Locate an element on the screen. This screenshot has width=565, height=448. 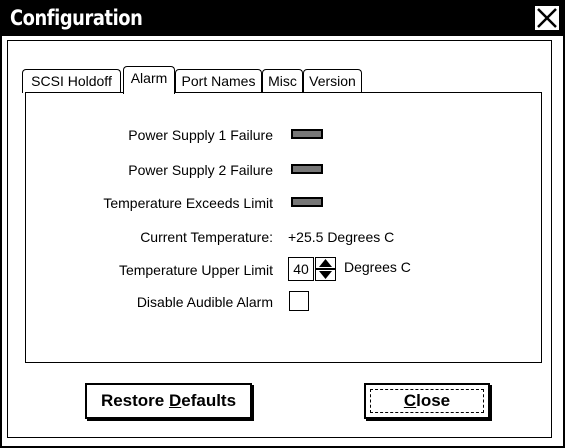
focus-ring is located at coordinates (427, 401).